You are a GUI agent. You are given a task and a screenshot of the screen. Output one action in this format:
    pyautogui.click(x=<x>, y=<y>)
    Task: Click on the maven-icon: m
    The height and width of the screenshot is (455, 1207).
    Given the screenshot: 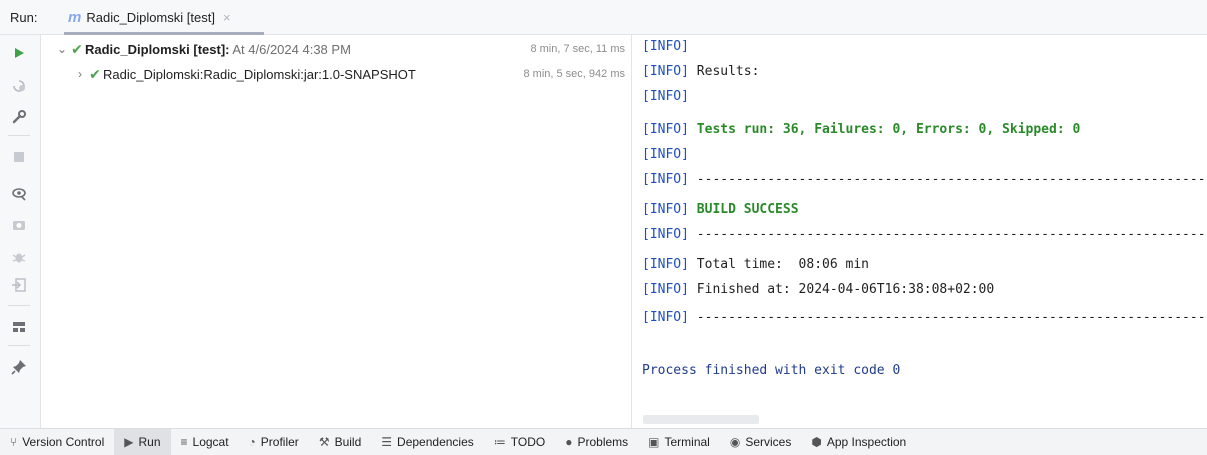 What is the action you would take?
    pyautogui.click(x=74, y=17)
    